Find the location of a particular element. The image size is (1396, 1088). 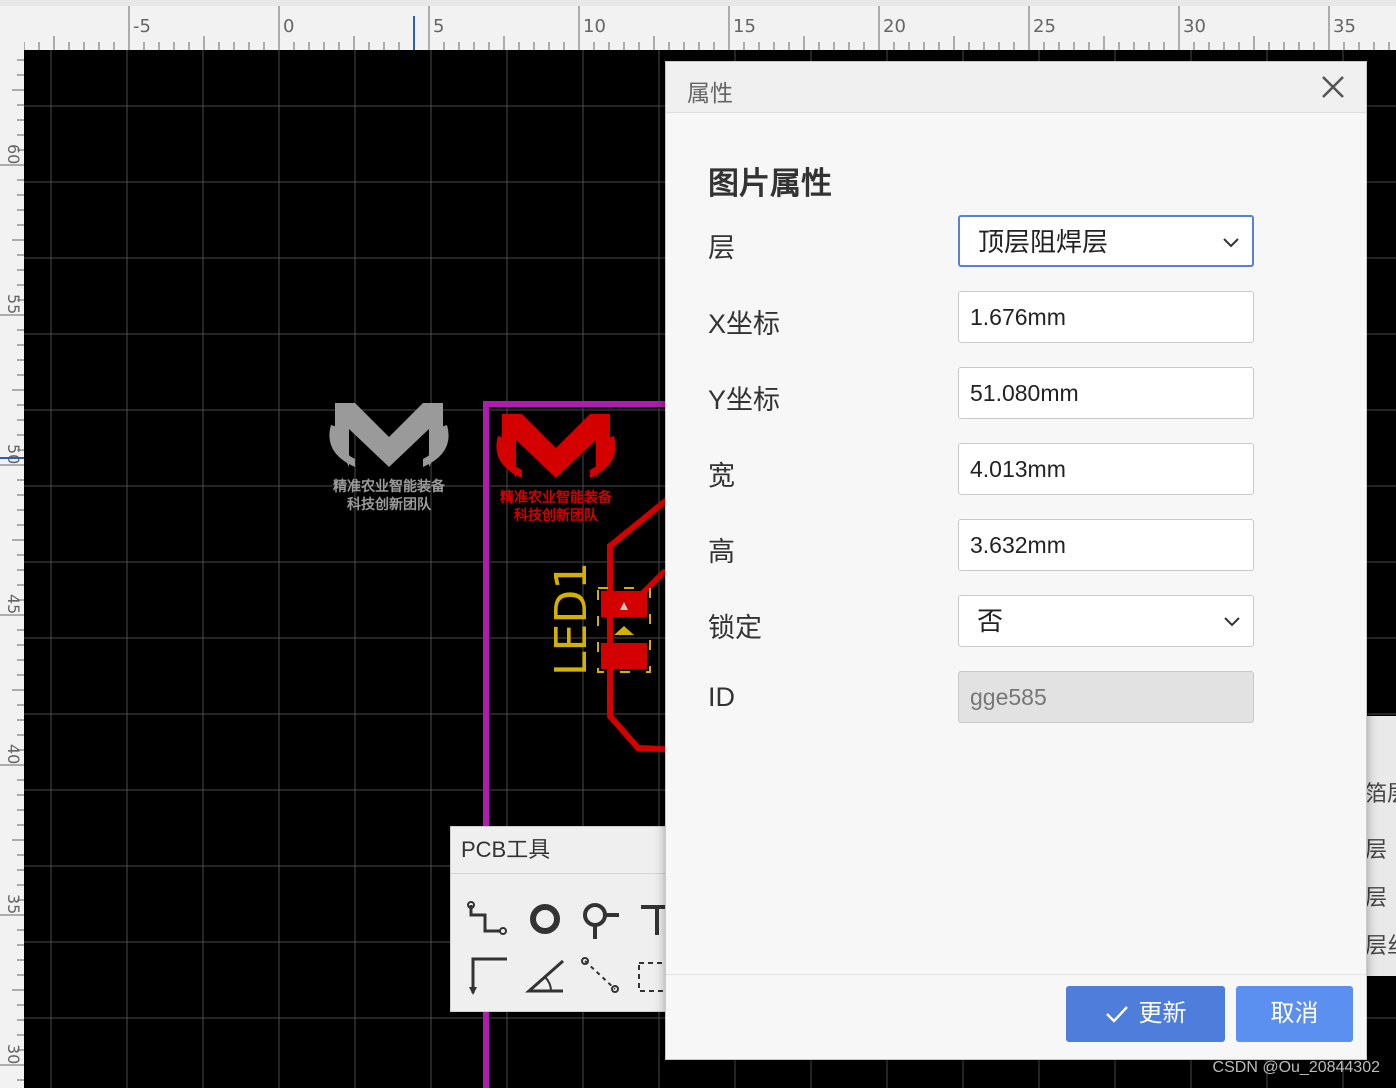

vertical-ruler: 60 55 50 45 40 35 30 is located at coordinates (12, 569).